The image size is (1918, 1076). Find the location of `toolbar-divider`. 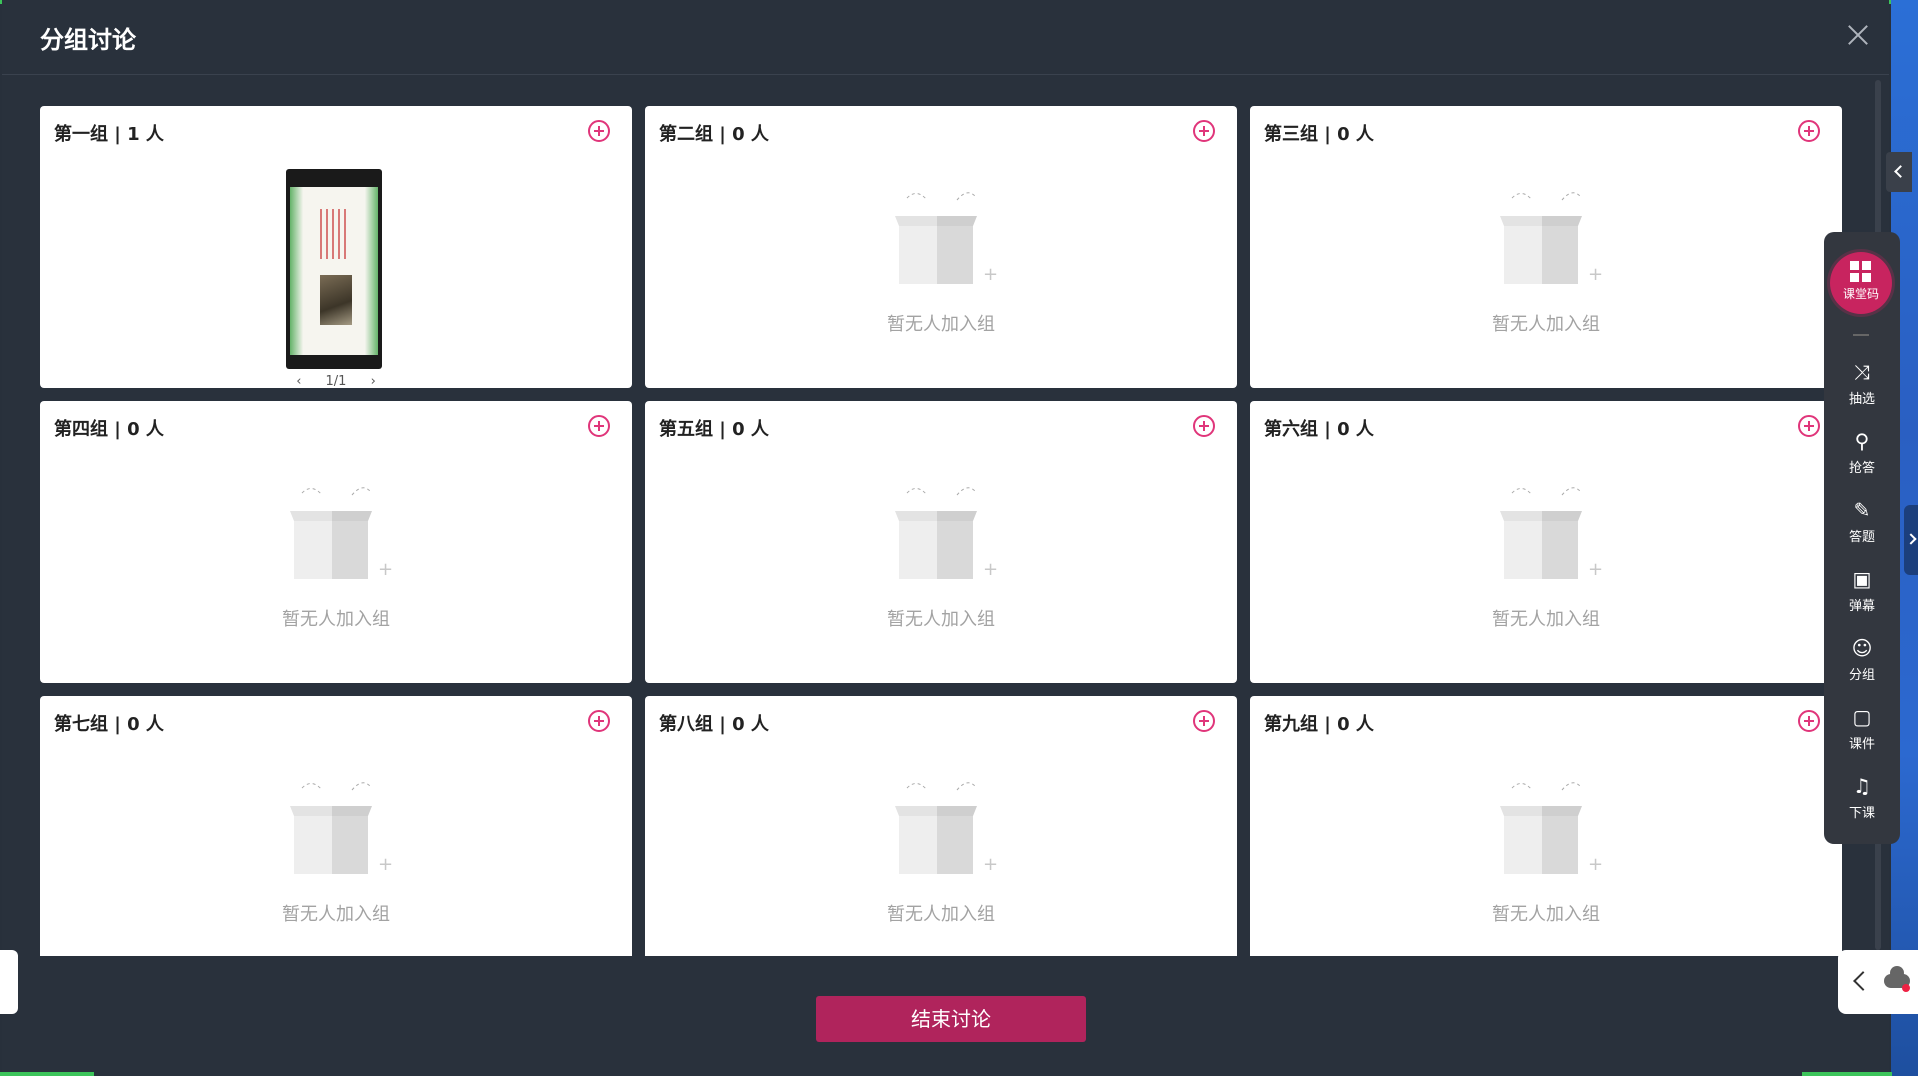

toolbar-divider is located at coordinates (1861, 335).